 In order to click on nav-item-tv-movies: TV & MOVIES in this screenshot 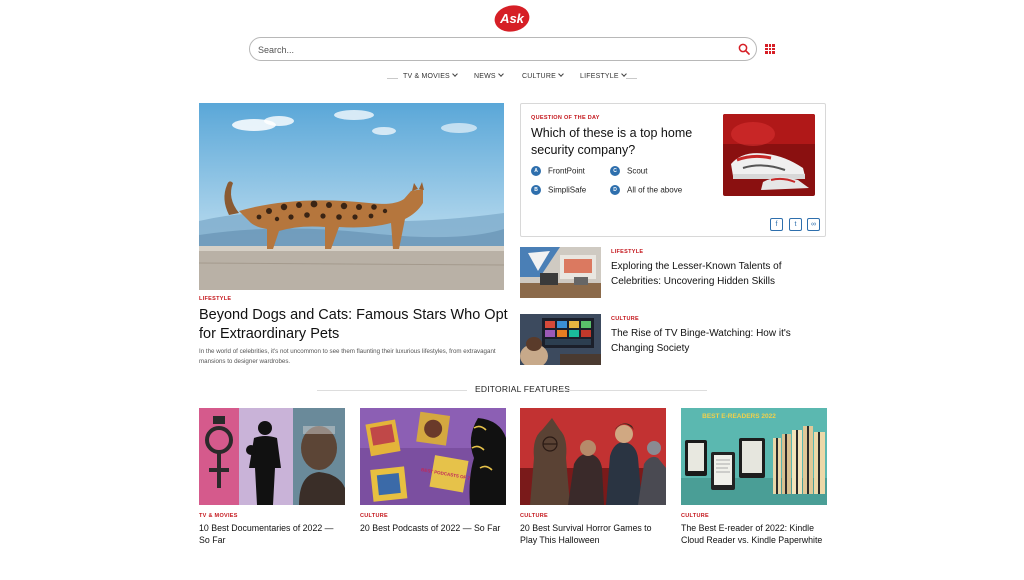, I will do `click(430, 75)`.